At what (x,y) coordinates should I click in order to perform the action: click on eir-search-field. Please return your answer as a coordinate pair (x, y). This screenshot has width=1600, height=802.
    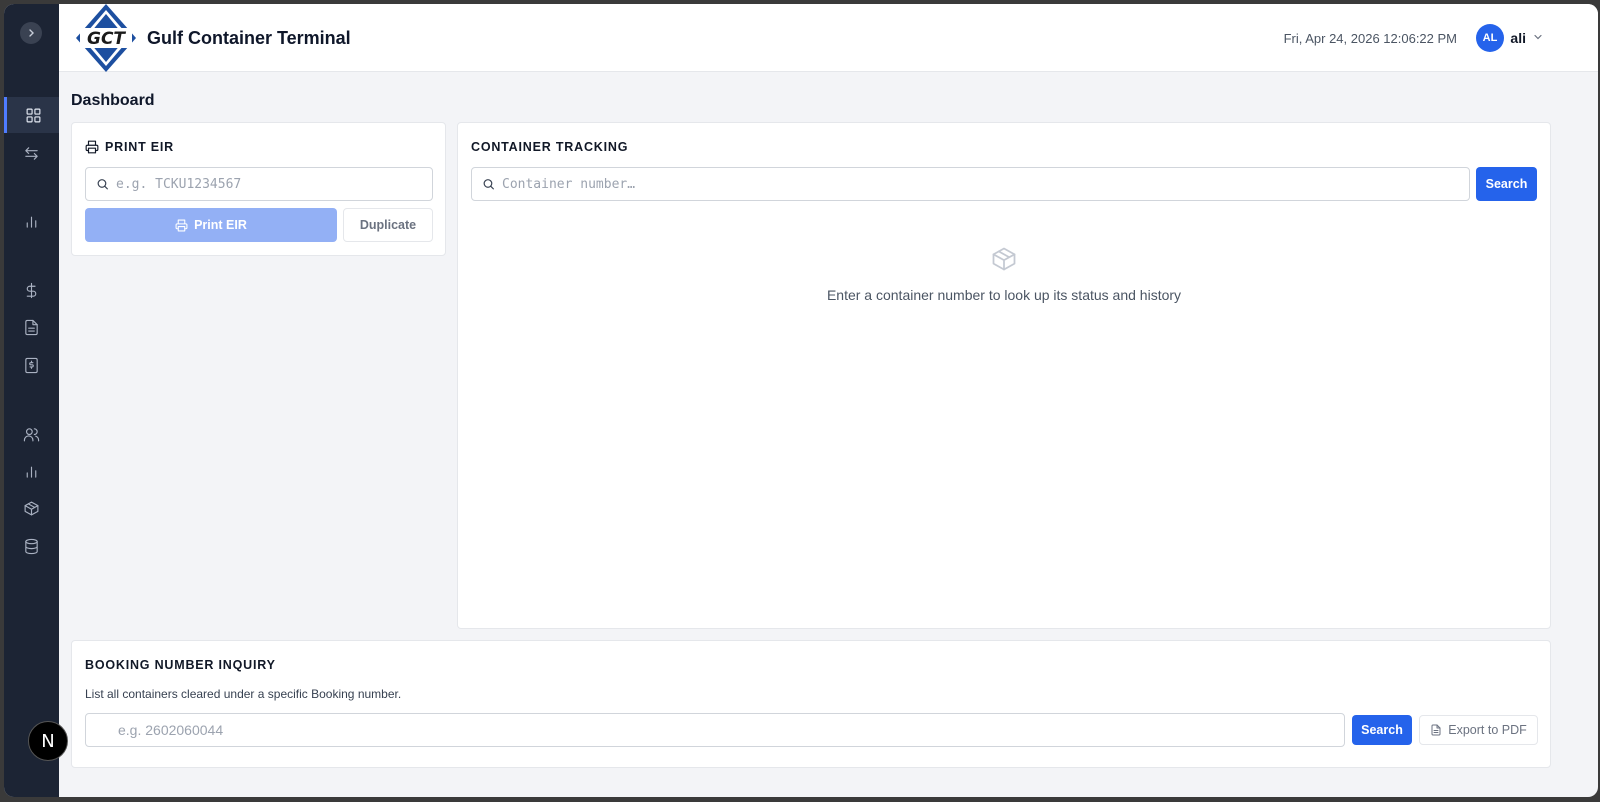
    Looking at the image, I should click on (259, 184).